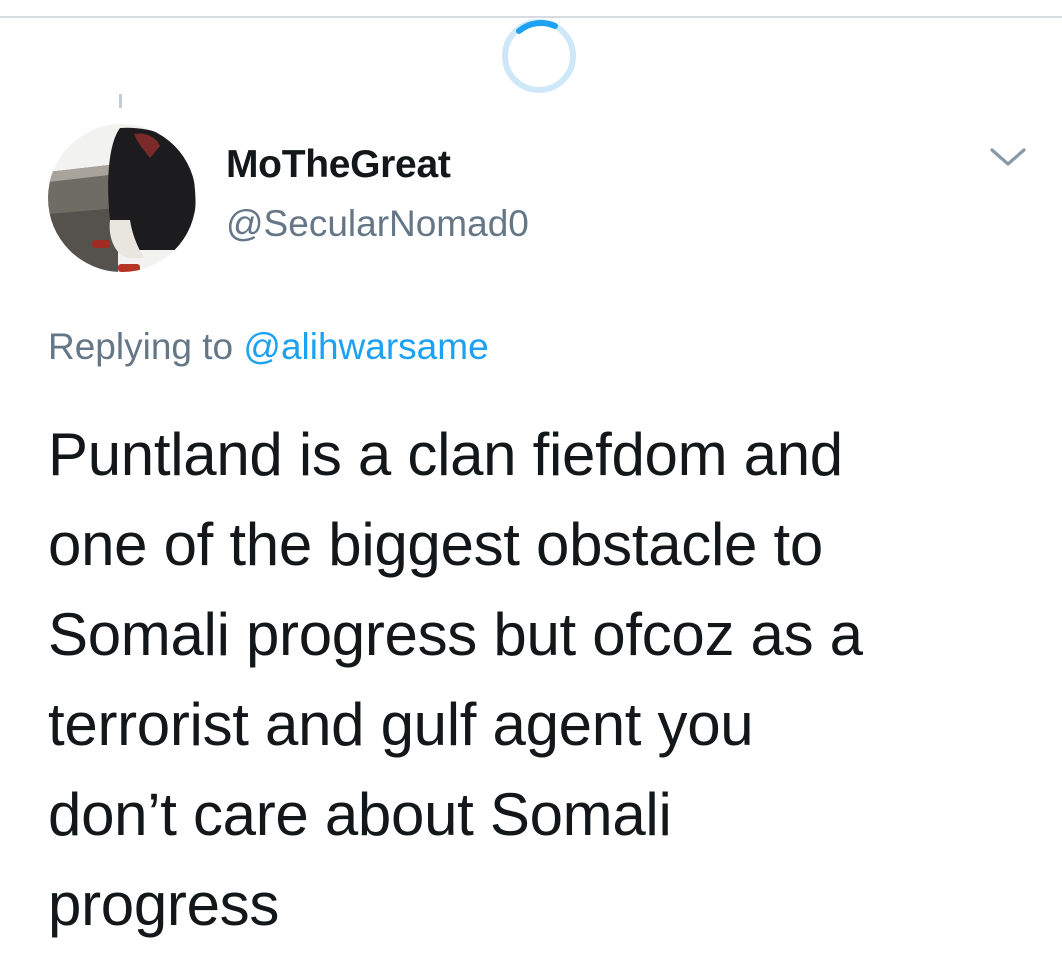 The height and width of the screenshot is (968, 1062). I want to click on tweet-text-line: Puntland is a clan fiefdom and, so click(445, 454).